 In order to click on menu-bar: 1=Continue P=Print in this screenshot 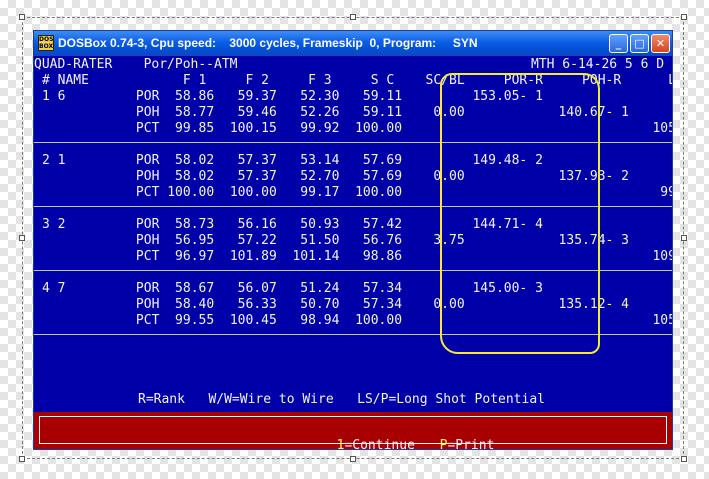, I will do `click(353, 431)`.